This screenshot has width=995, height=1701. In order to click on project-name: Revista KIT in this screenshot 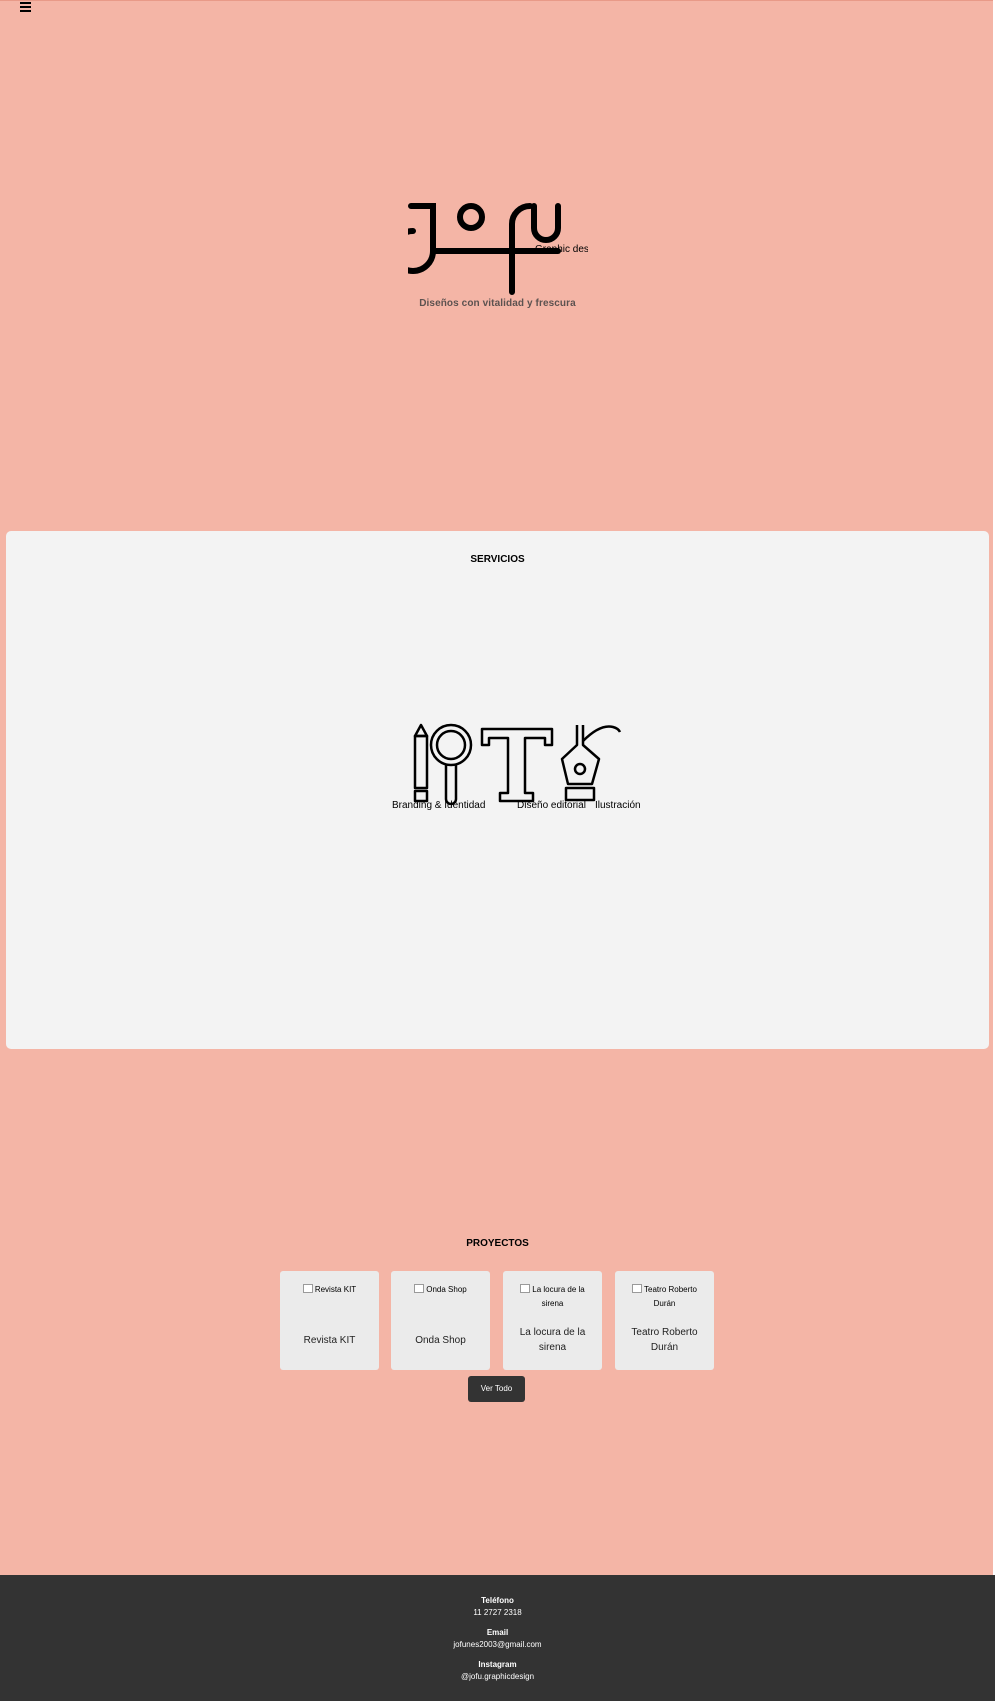, I will do `click(329, 1340)`.